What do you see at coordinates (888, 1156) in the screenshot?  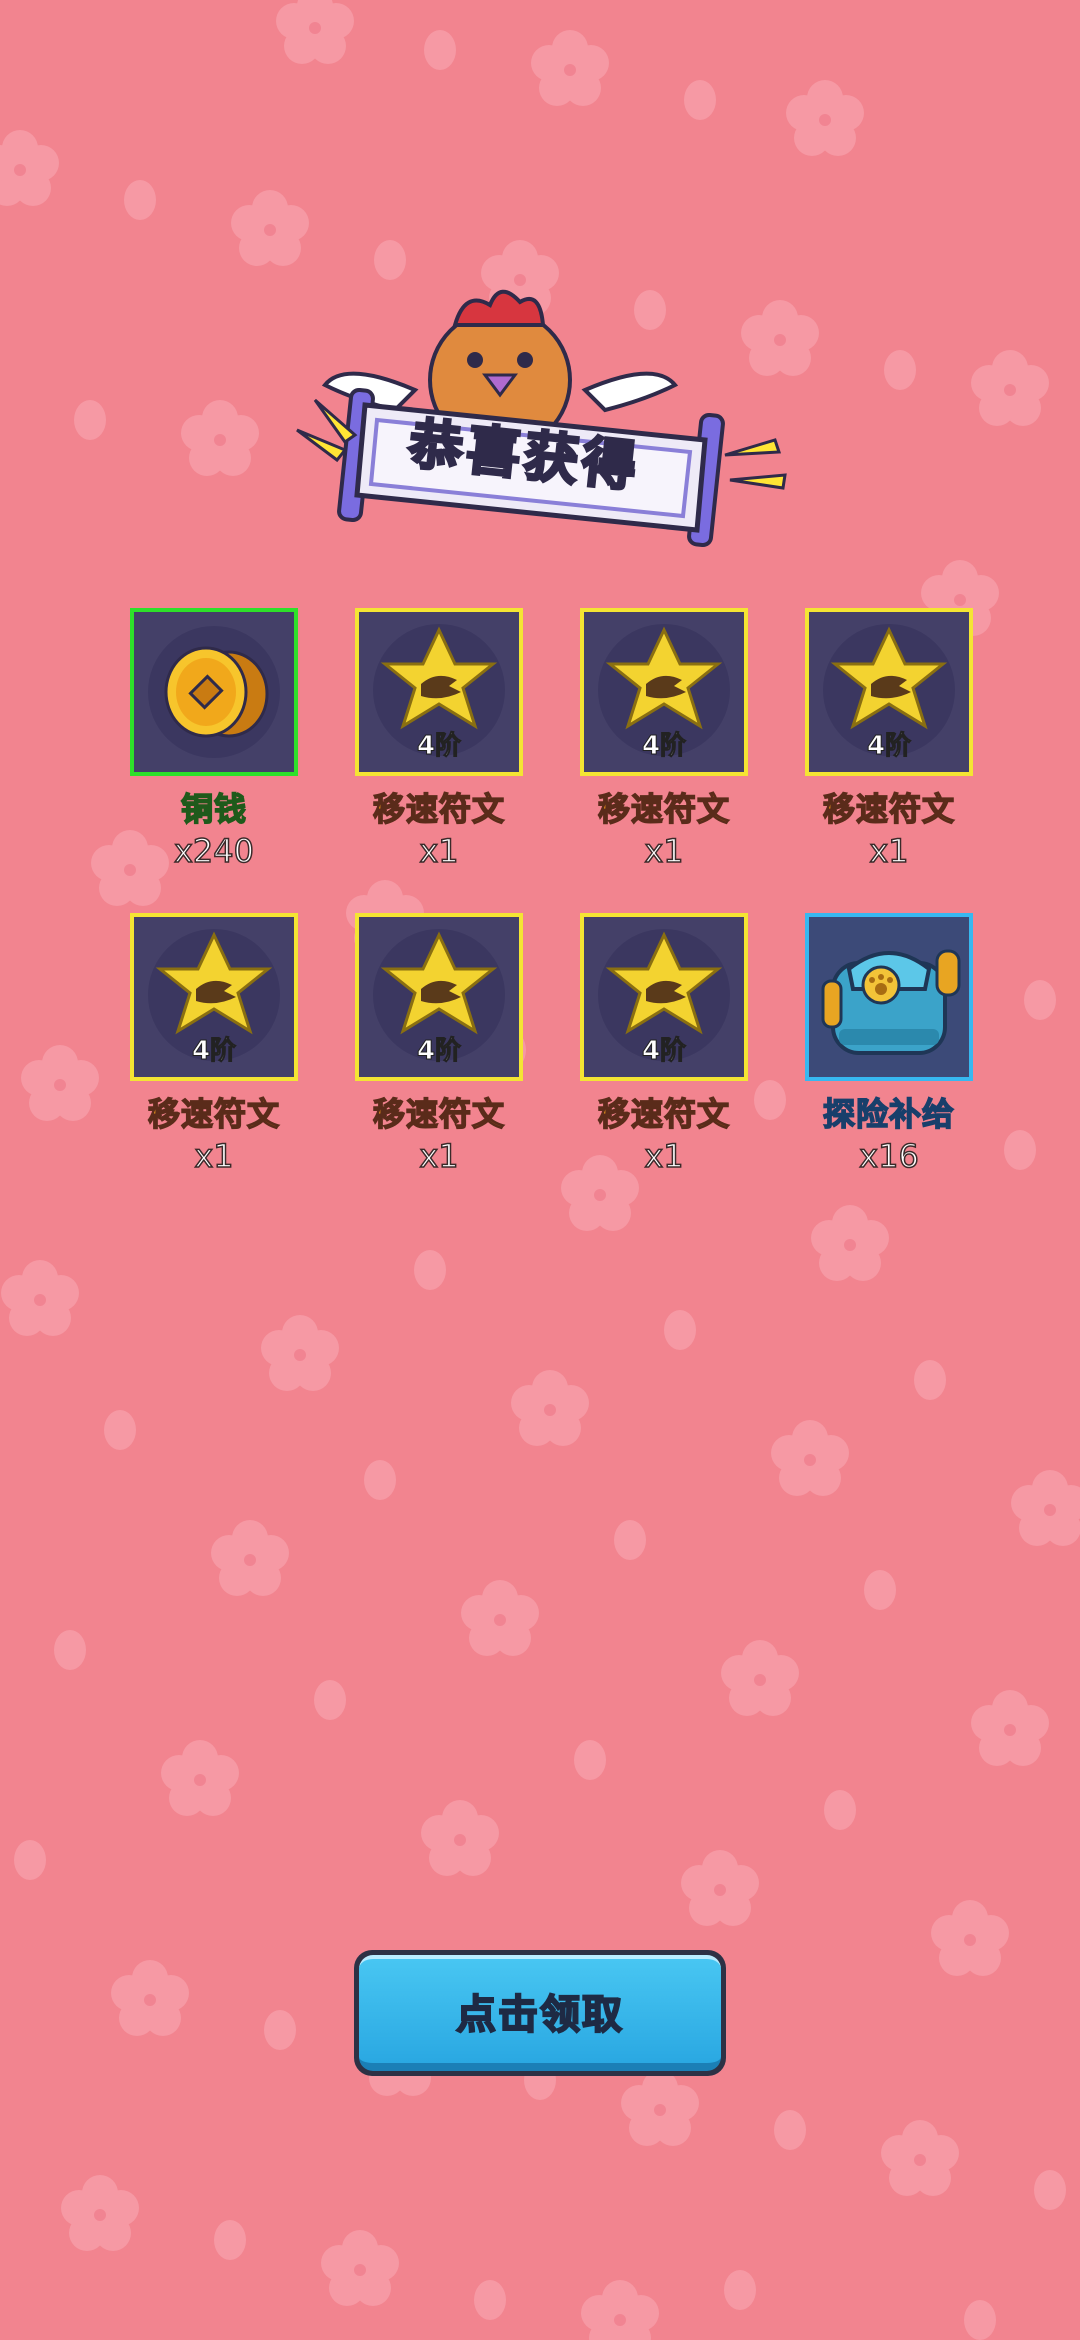 I see `reward-count: x16` at bounding box center [888, 1156].